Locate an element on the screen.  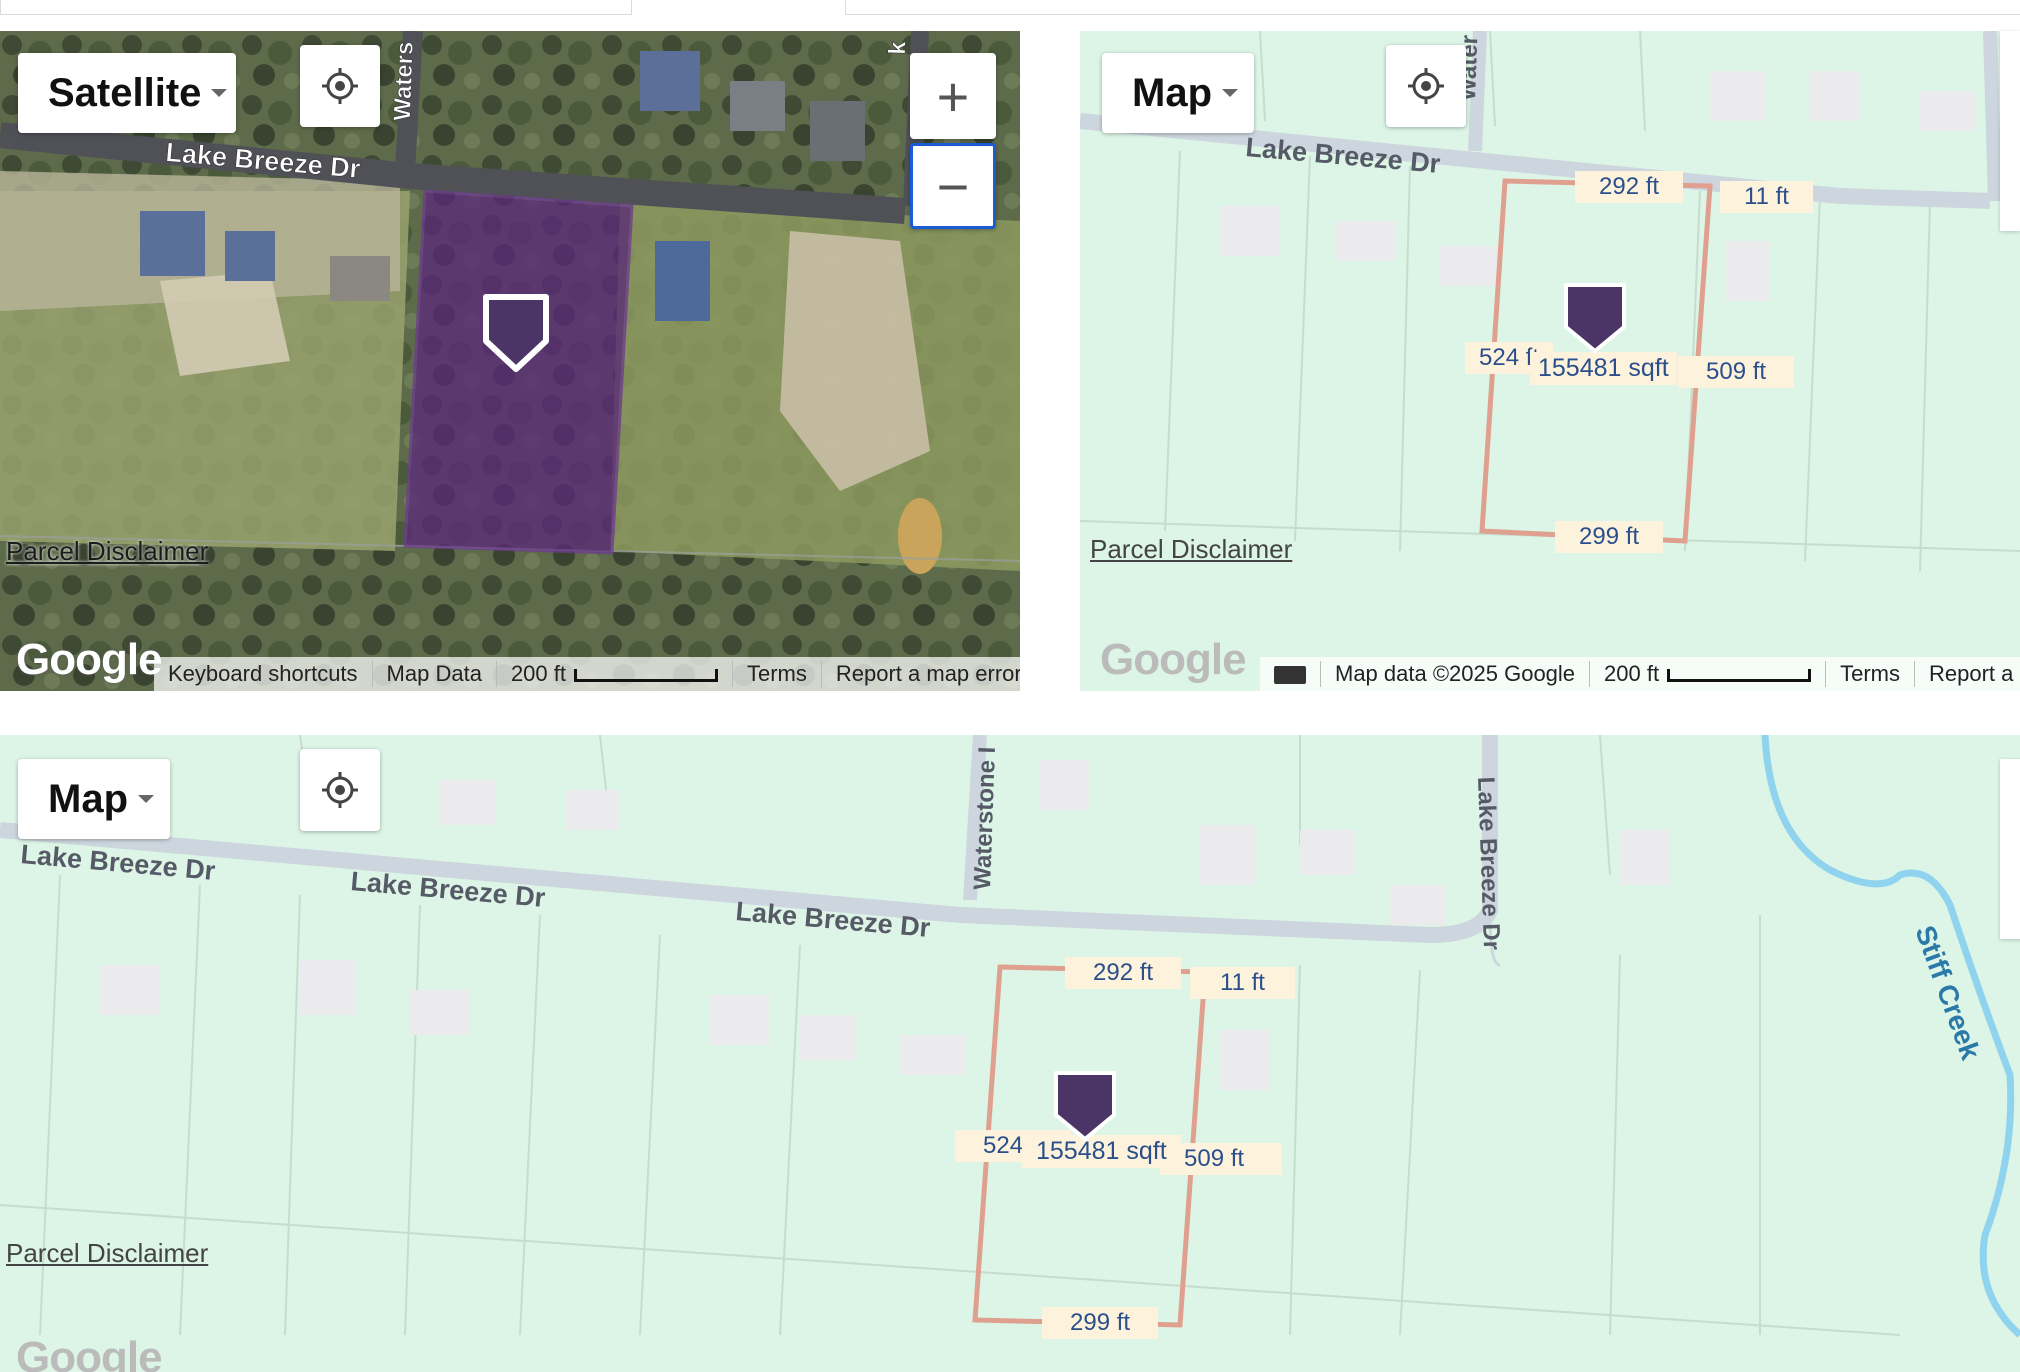
right-edge-panel is located at coordinates (2010, 131).